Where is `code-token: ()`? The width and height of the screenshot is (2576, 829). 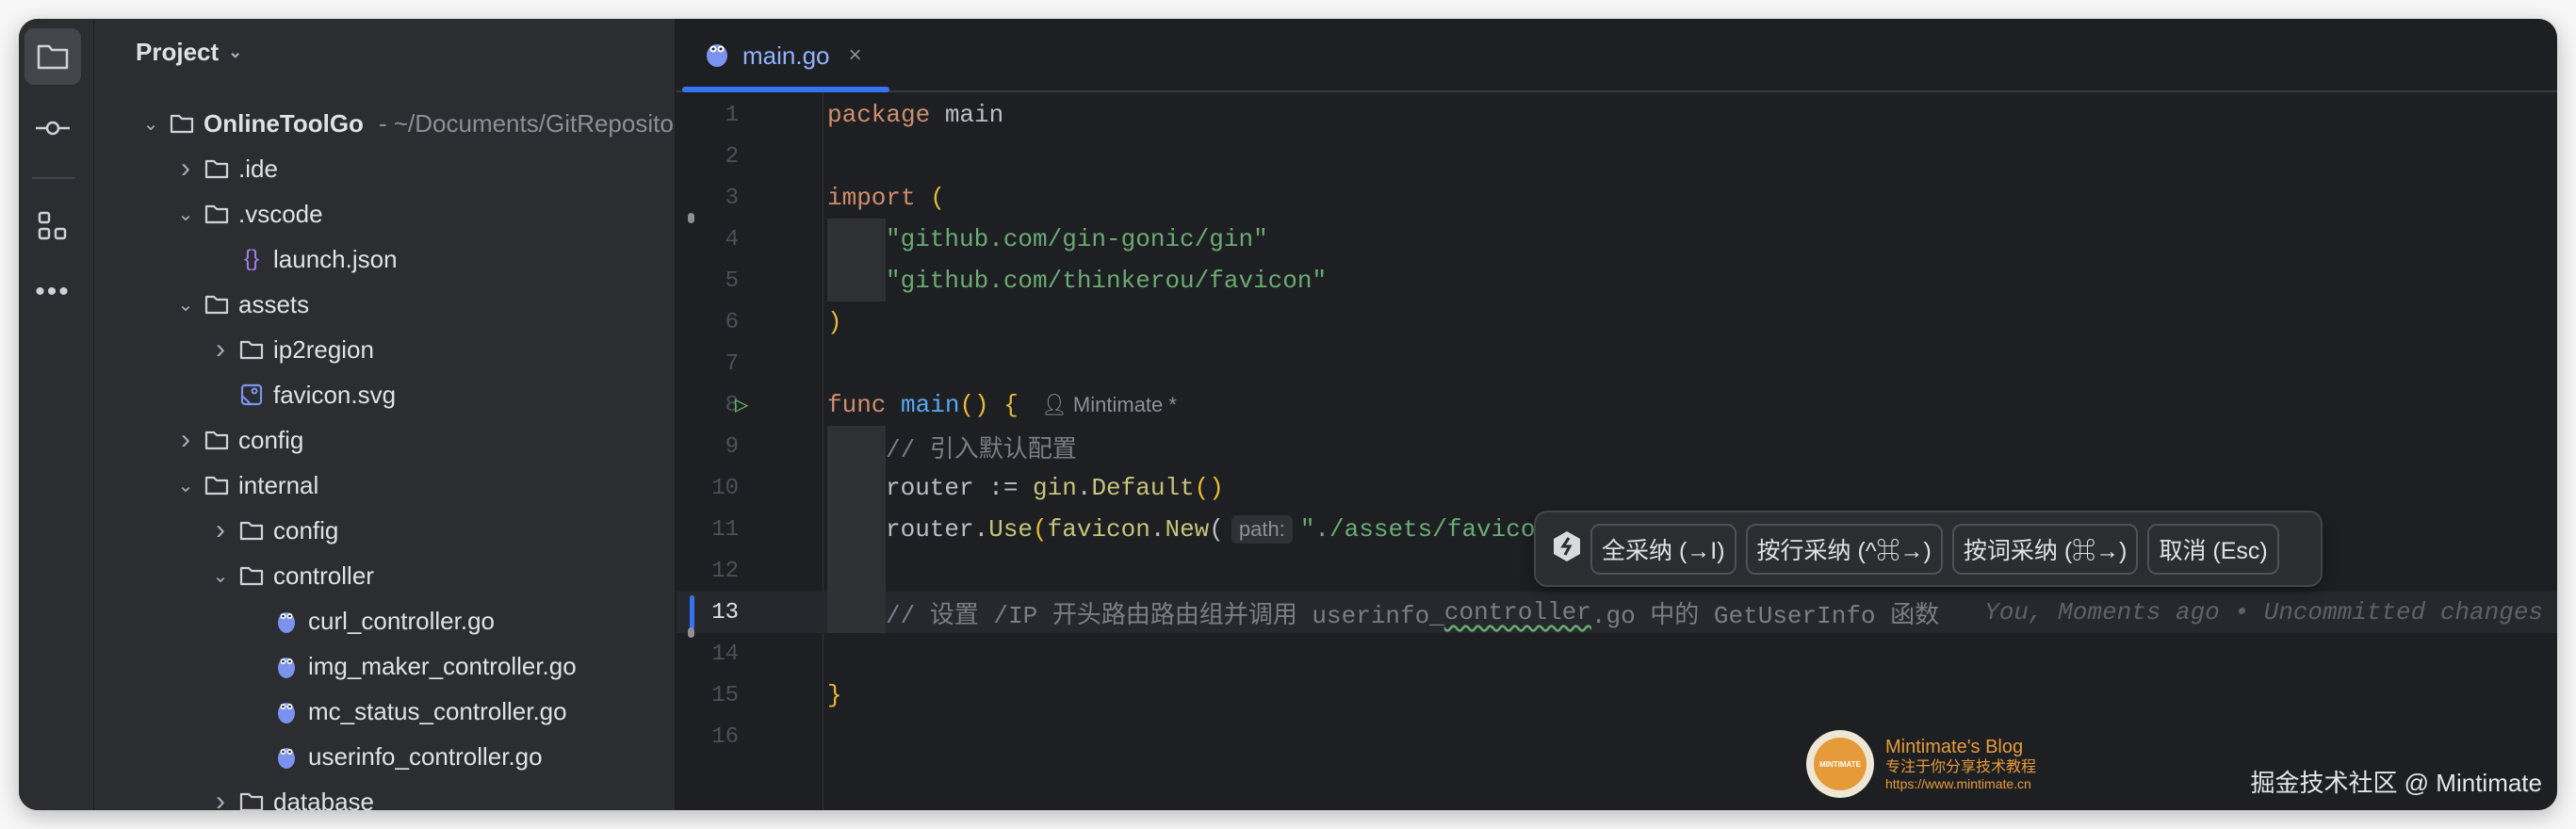 code-token: () is located at coordinates (974, 405).